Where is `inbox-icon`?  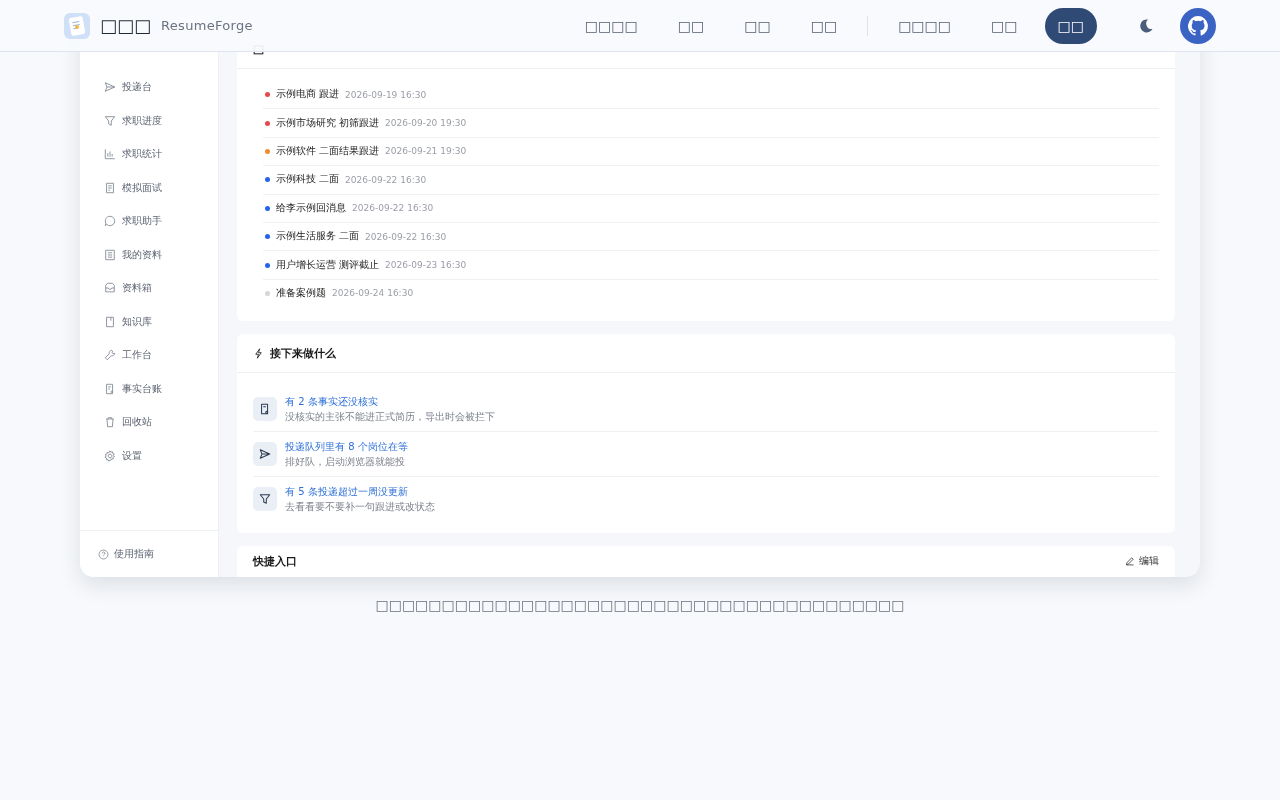 inbox-icon is located at coordinates (110, 288).